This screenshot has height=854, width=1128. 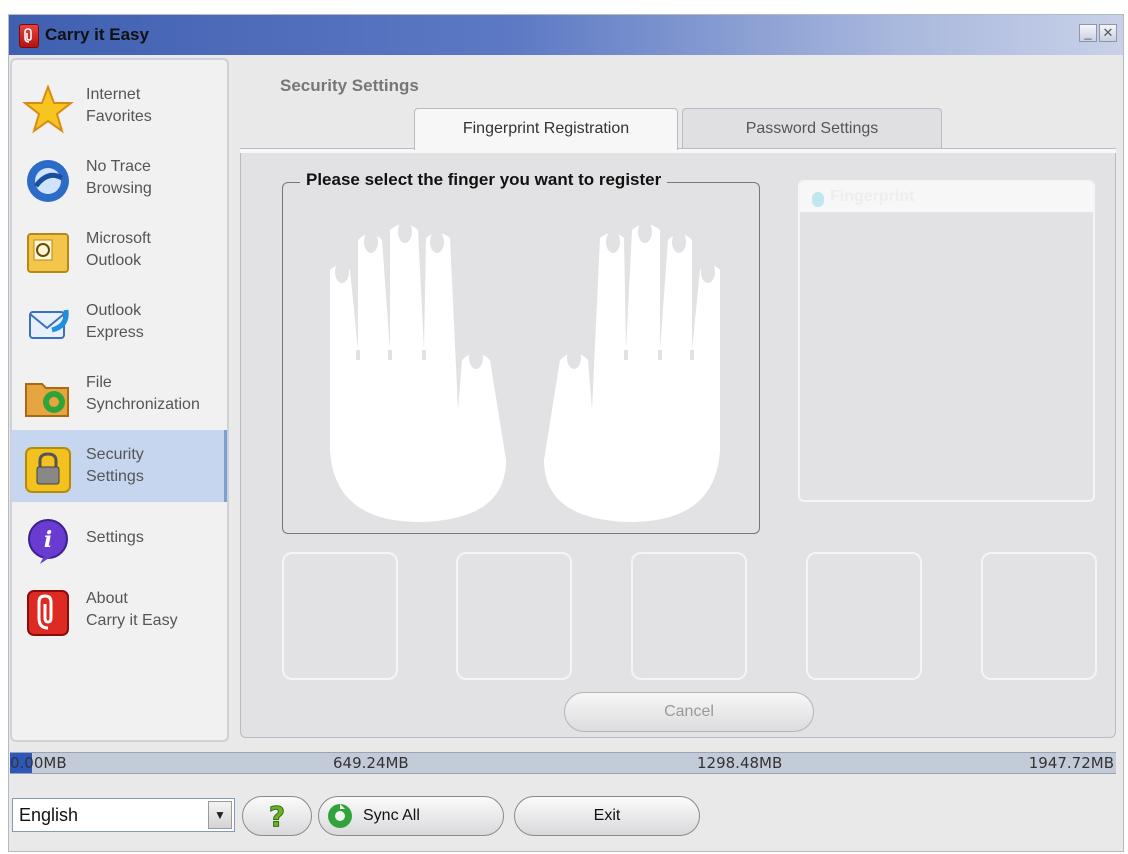 I want to click on sidebar-item-security-settings: Security Settings, so click(x=119, y=466).